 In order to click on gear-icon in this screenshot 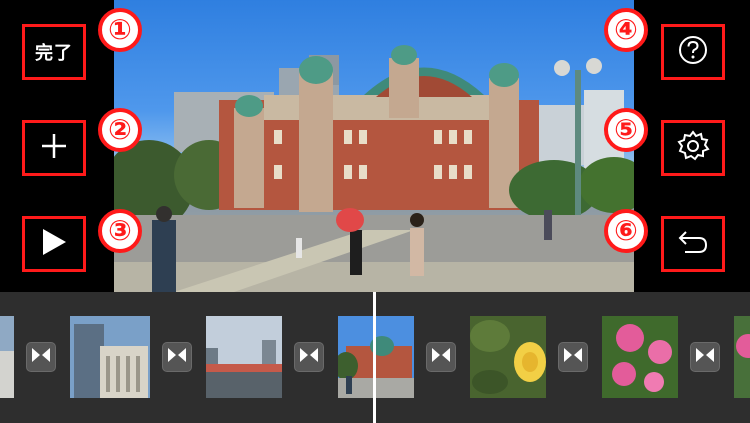, I will do `click(693, 148)`.